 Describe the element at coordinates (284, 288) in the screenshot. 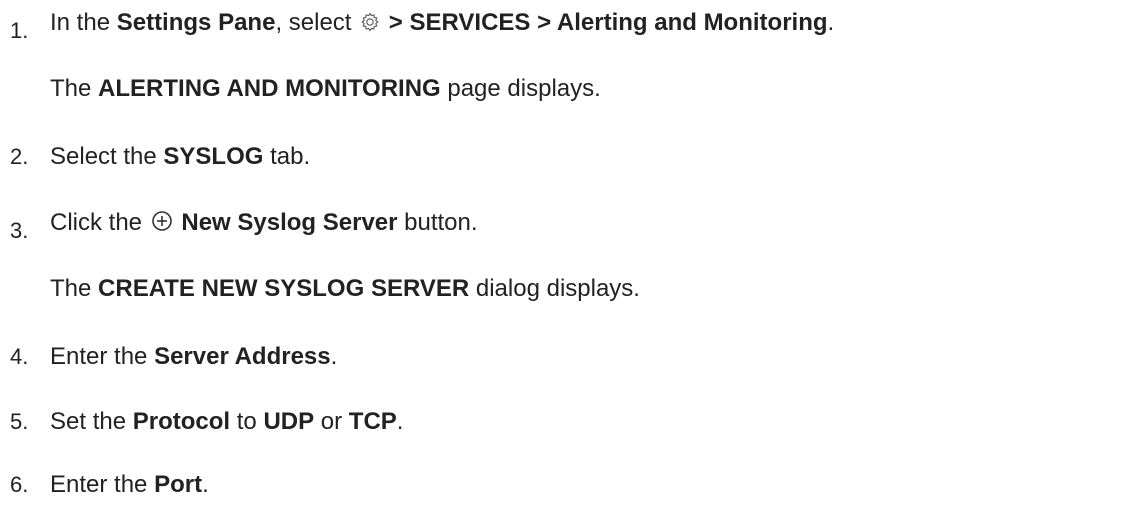

I see `ui-term: CREATE NEW SYSLOG SERVER` at that location.